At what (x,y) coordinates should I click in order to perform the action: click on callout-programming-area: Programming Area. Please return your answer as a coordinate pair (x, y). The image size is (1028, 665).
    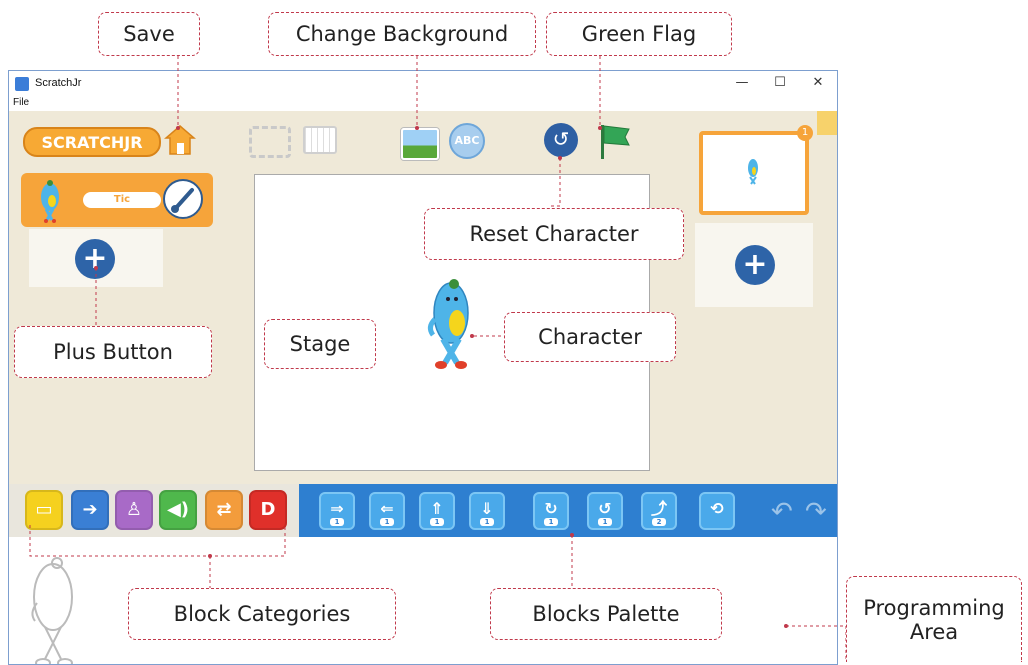
    Looking at the image, I should click on (934, 619).